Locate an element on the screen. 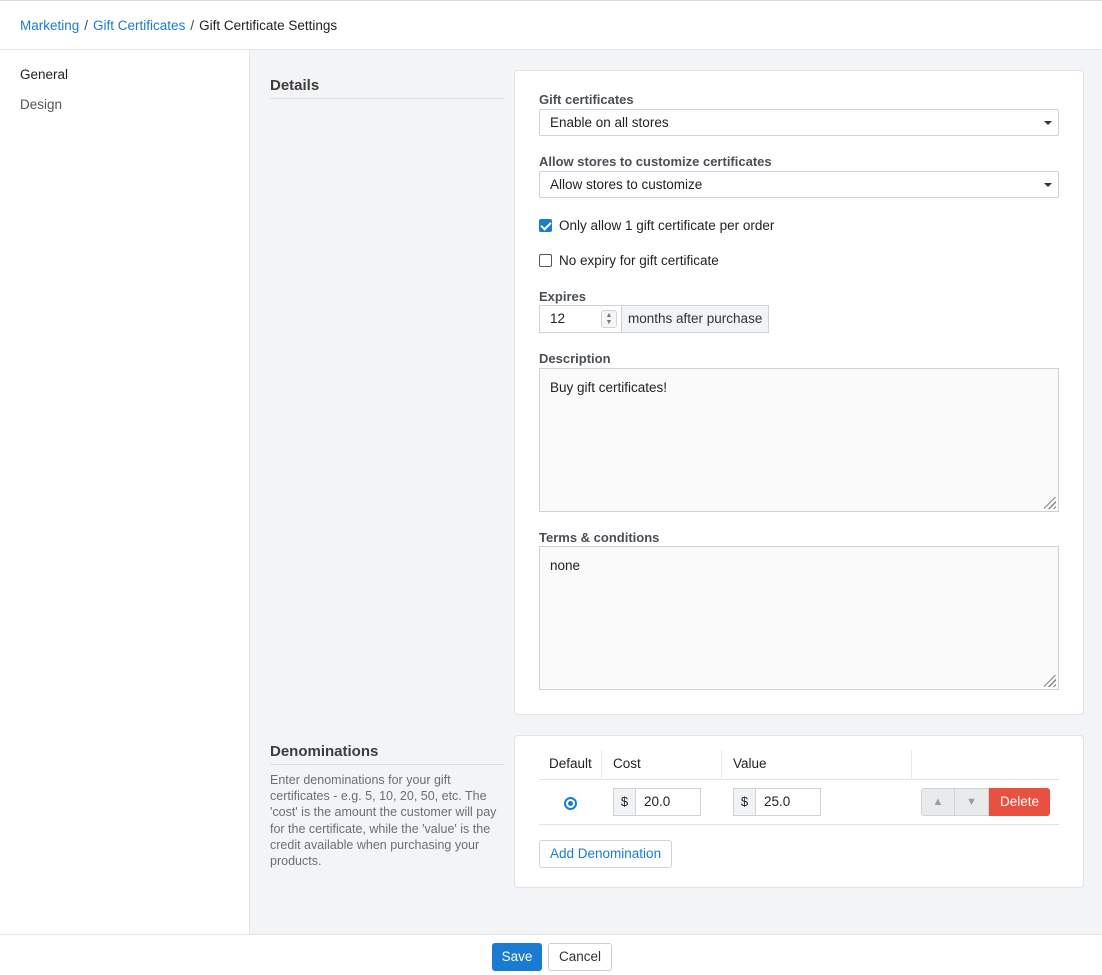 The width and height of the screenshot is (1102, 975). no-expiry-checkbox is located at coordinates (545, 260).